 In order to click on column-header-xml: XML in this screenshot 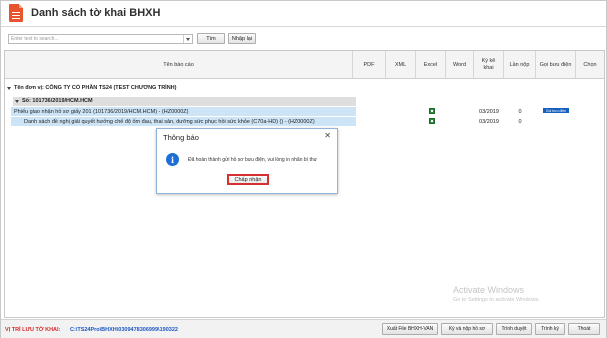, I will do `click(401, 65)`.